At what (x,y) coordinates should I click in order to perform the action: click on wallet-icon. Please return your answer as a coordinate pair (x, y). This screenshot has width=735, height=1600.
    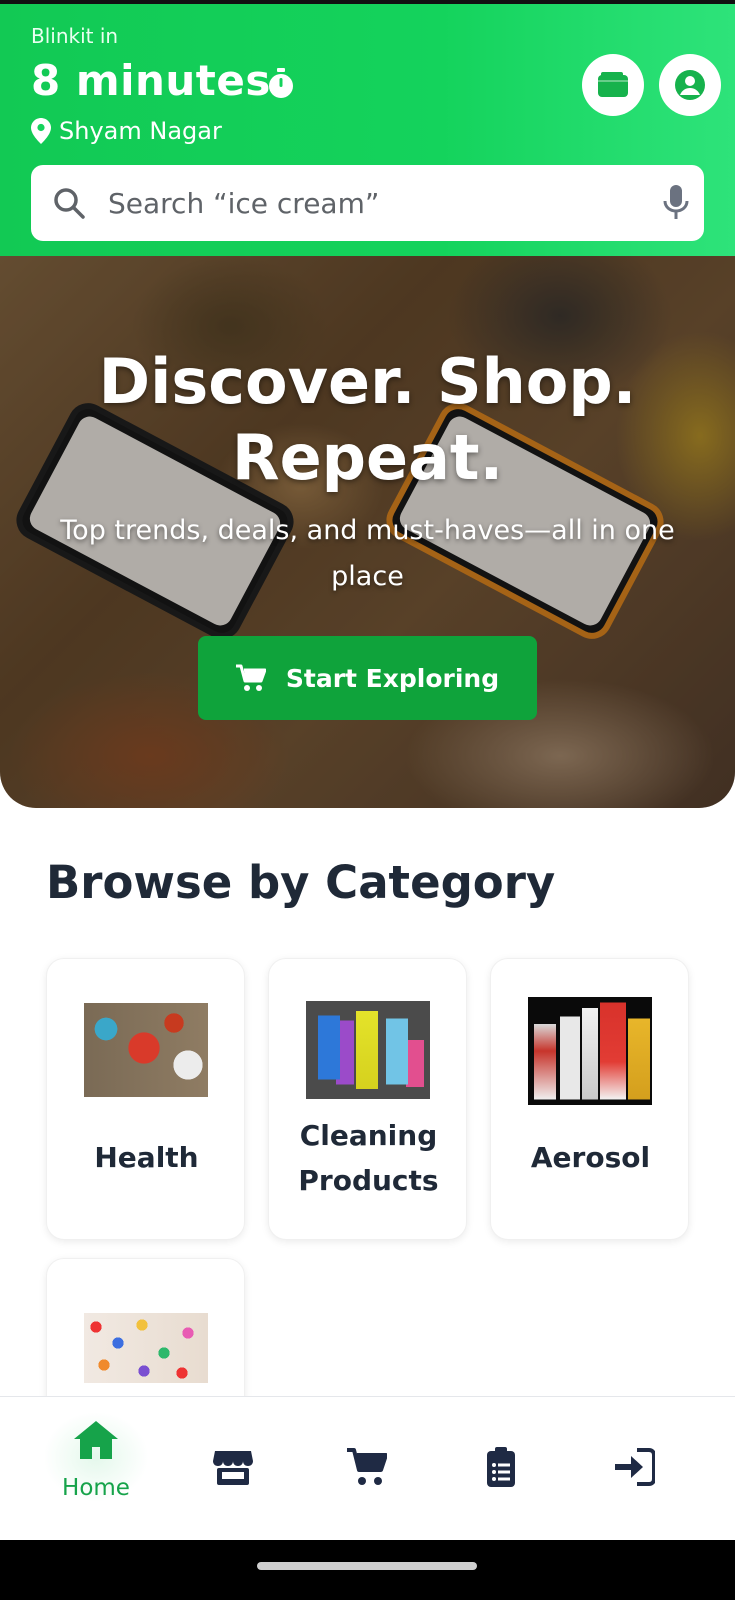
    Looking at the image, I should click on (613, 84).